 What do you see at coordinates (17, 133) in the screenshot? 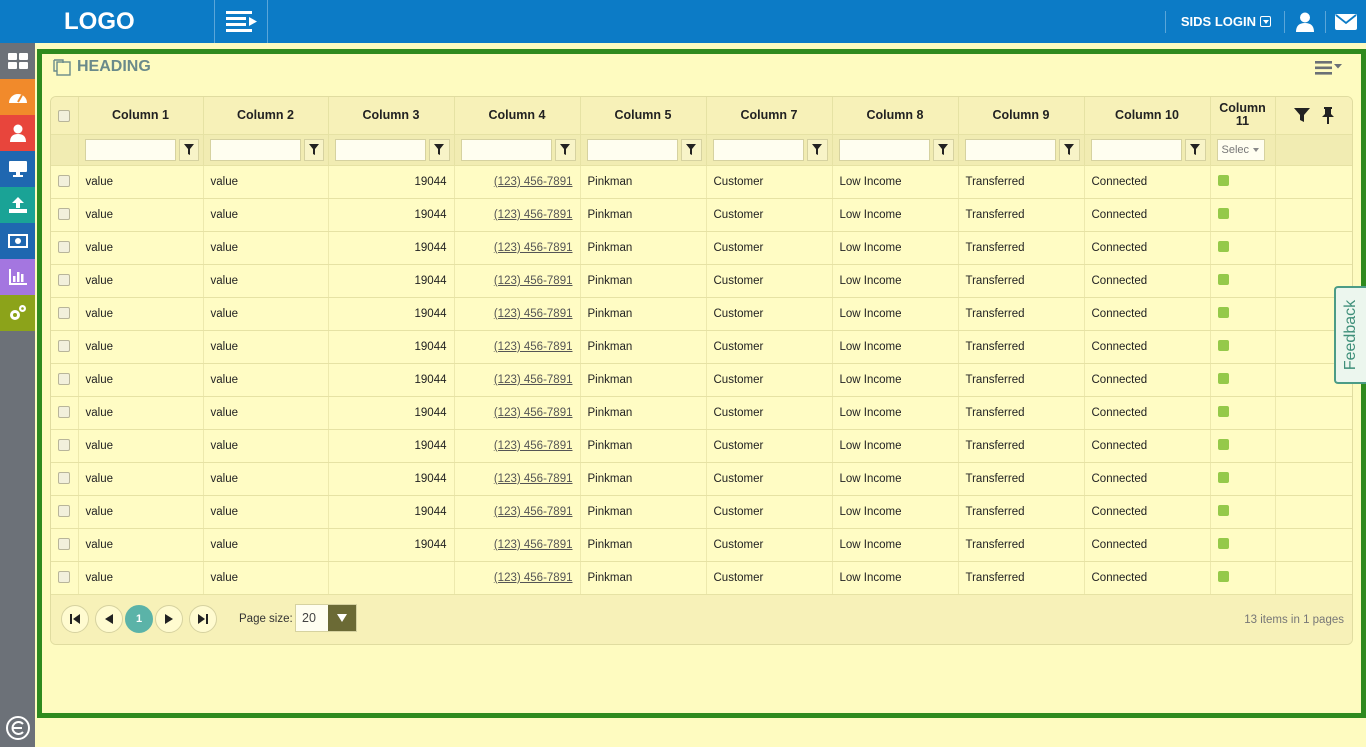
I see `sidebar-item-users` at bounding box center [17, 133].